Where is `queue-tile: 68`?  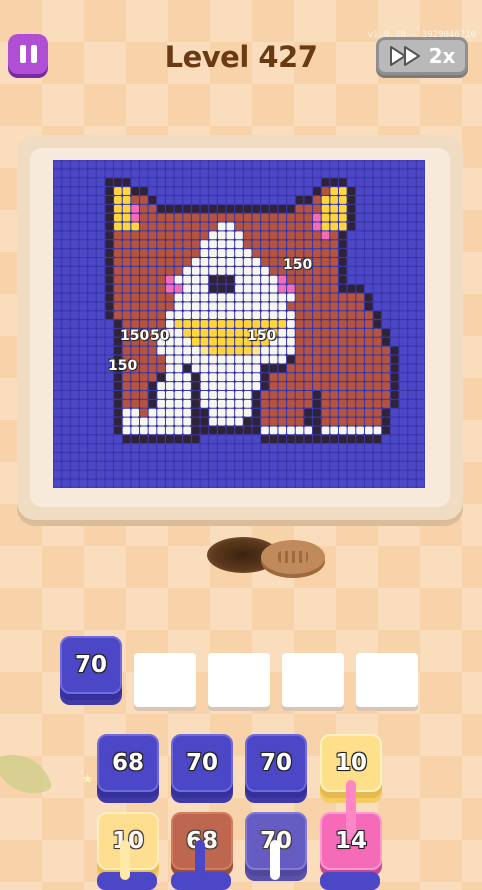 queue-tile: 68 is located at coordinates (128, 763).